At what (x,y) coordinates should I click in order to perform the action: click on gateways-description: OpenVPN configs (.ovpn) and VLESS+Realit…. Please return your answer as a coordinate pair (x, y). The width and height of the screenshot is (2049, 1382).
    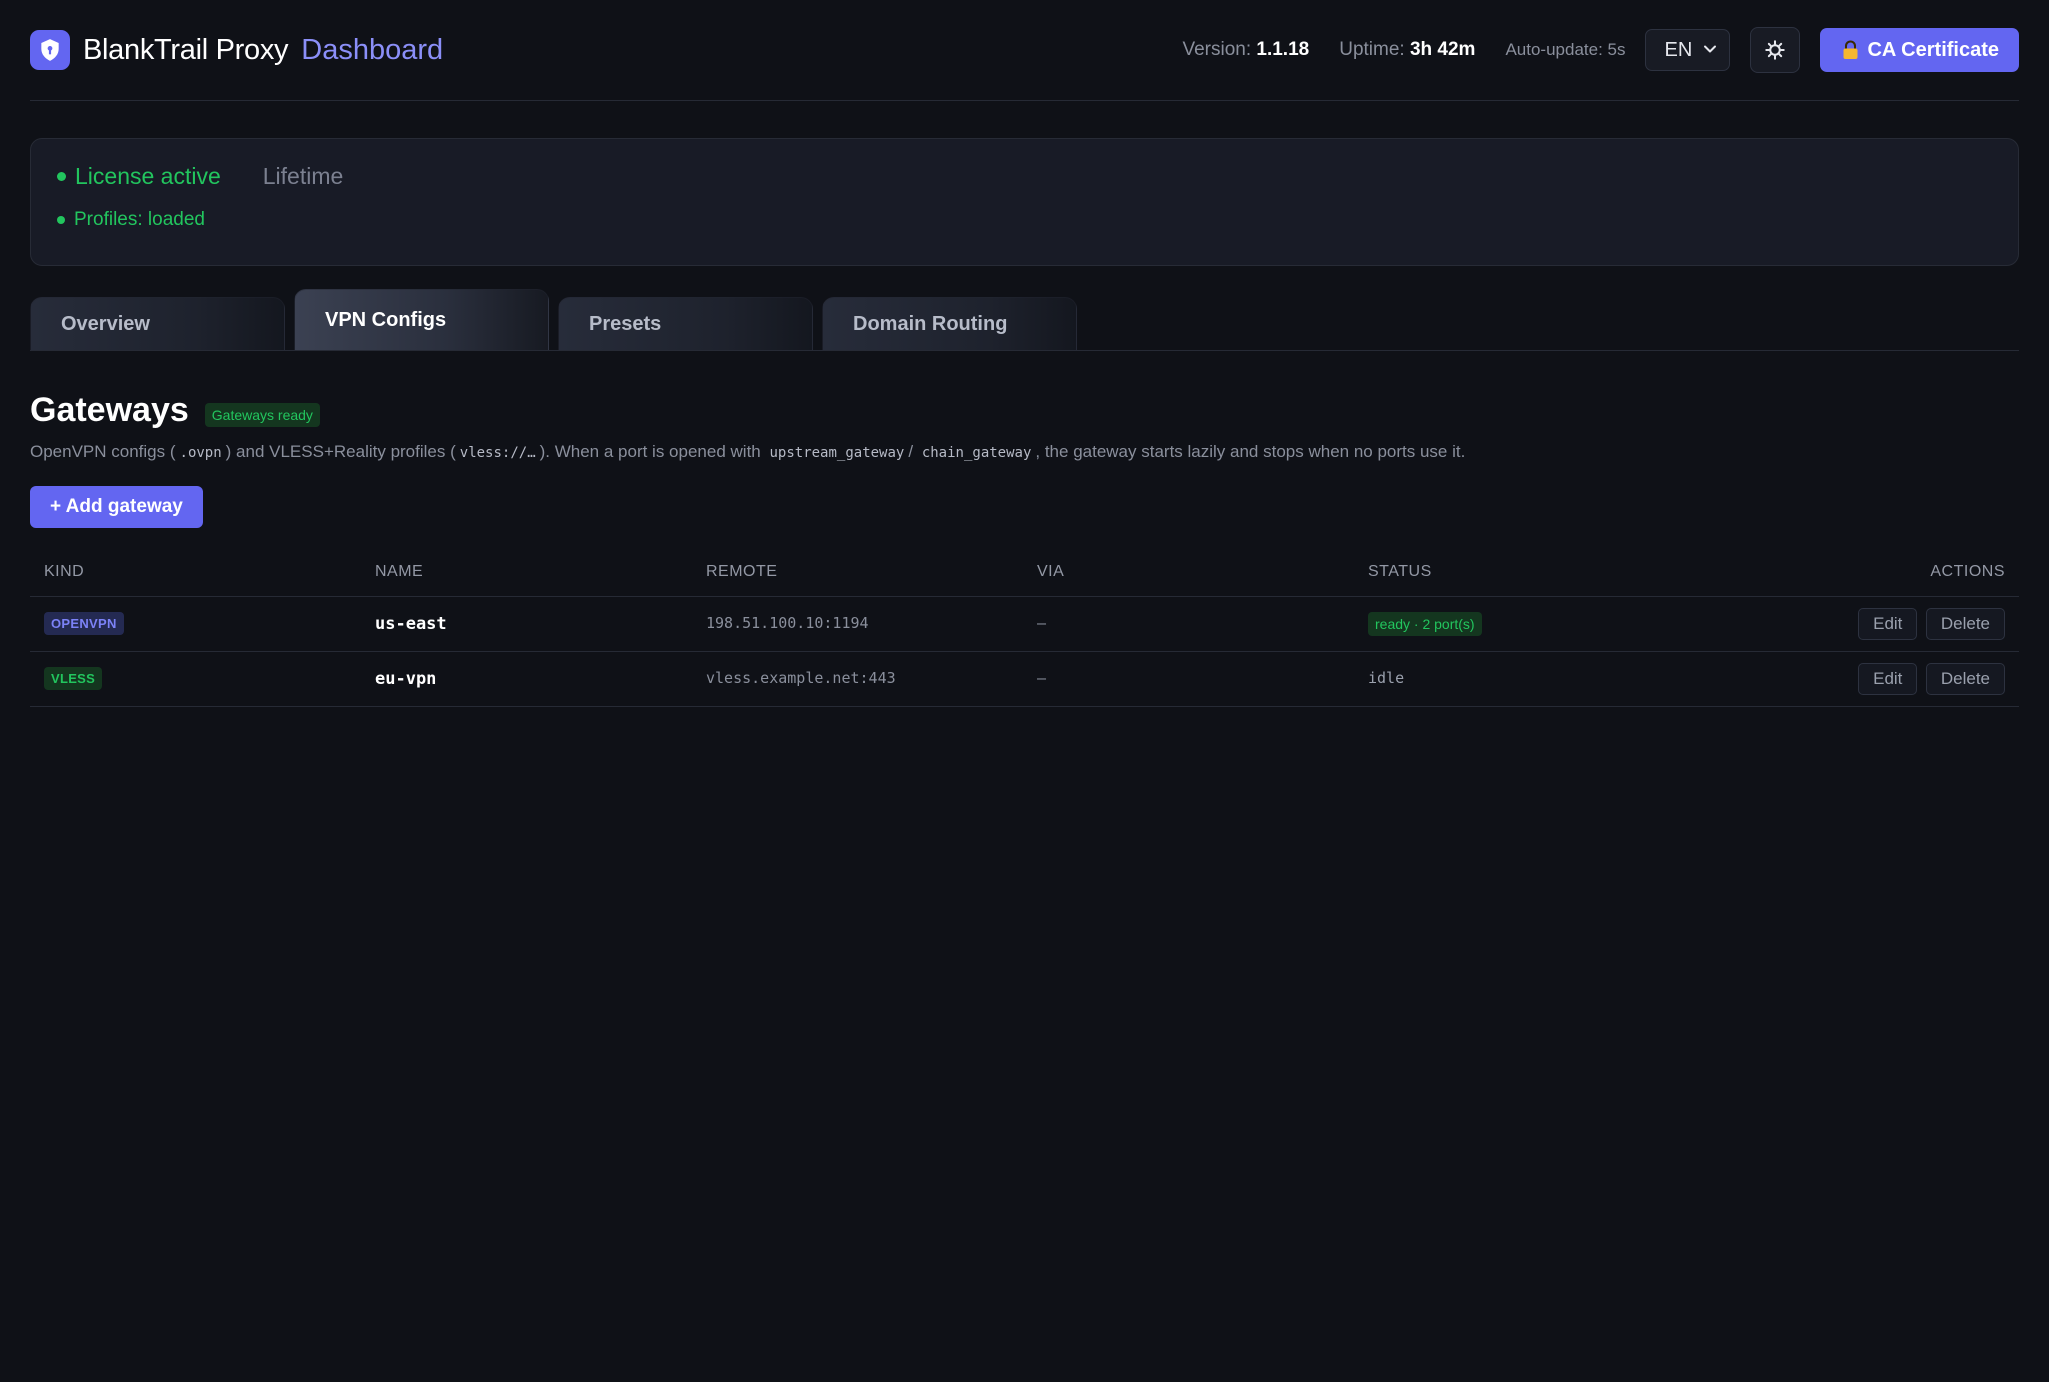
    Looking at the image, I should click on (1024, 452).